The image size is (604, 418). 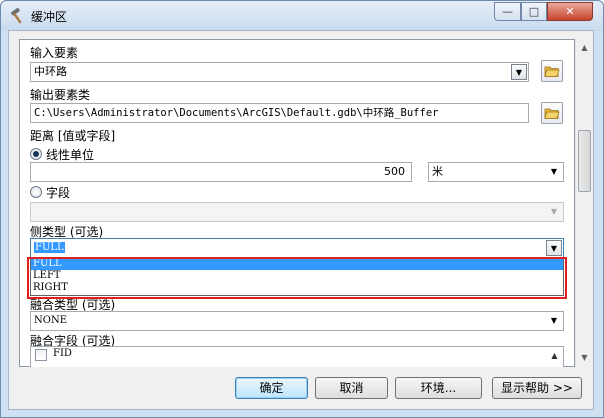 What do you see at coordinates (50, 320) in the screenshot?
I see `dissolve-type-value: NONE` at bounding box center [50, 320].